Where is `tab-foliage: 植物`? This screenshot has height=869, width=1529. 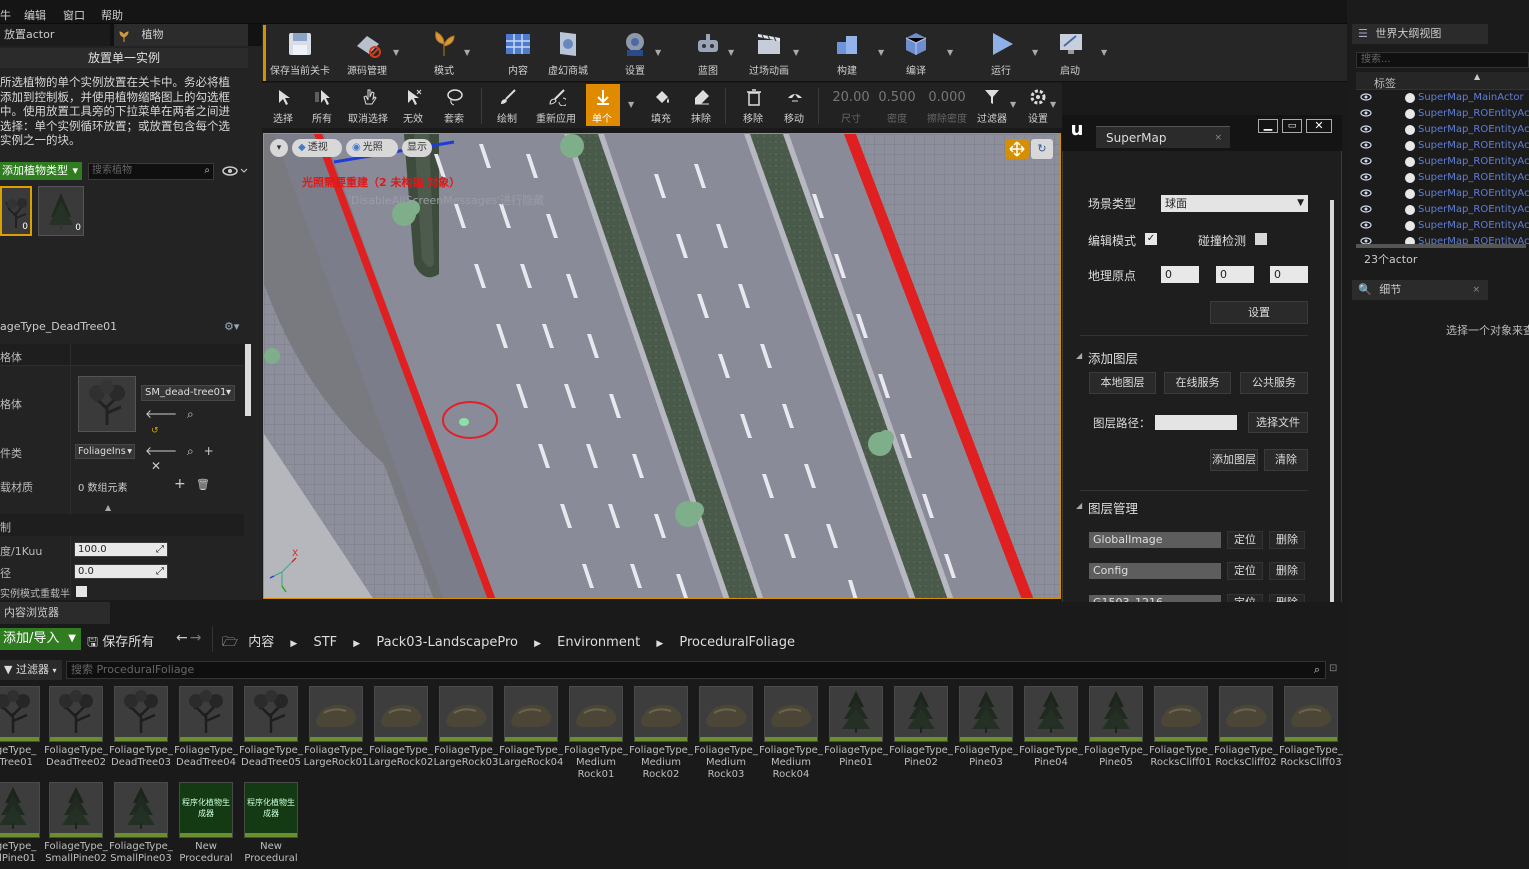 tab-foliage: 植物 is located at coordinates (181, 35).